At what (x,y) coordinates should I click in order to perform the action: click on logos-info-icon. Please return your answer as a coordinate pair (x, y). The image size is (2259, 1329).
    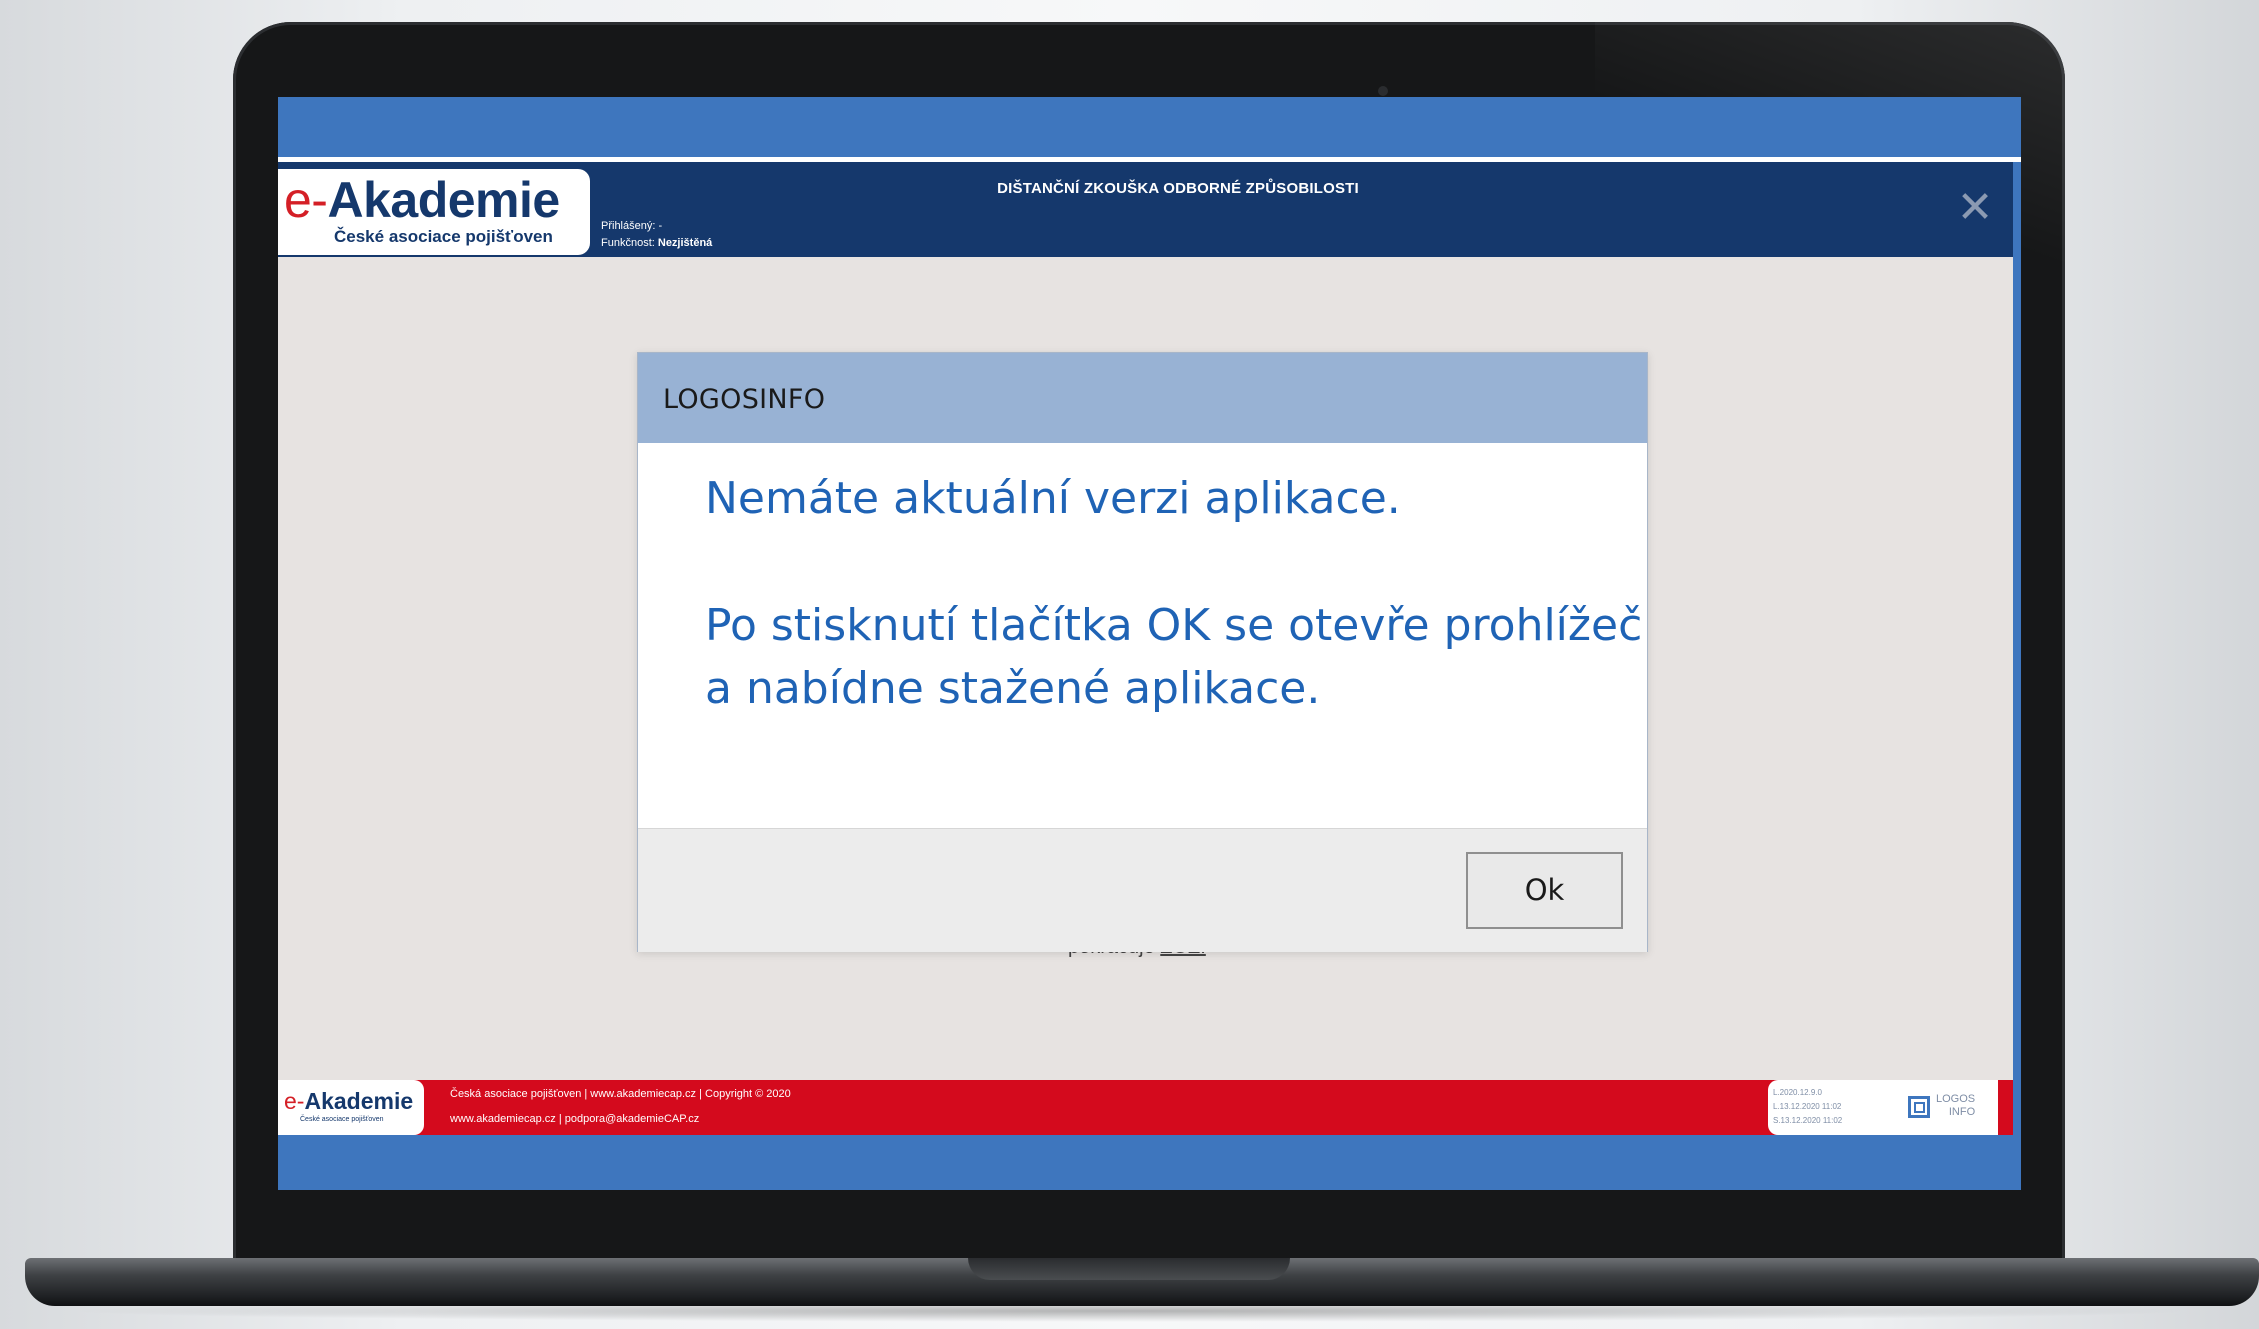
    Looking at the image, I should click on (1919, 1107).